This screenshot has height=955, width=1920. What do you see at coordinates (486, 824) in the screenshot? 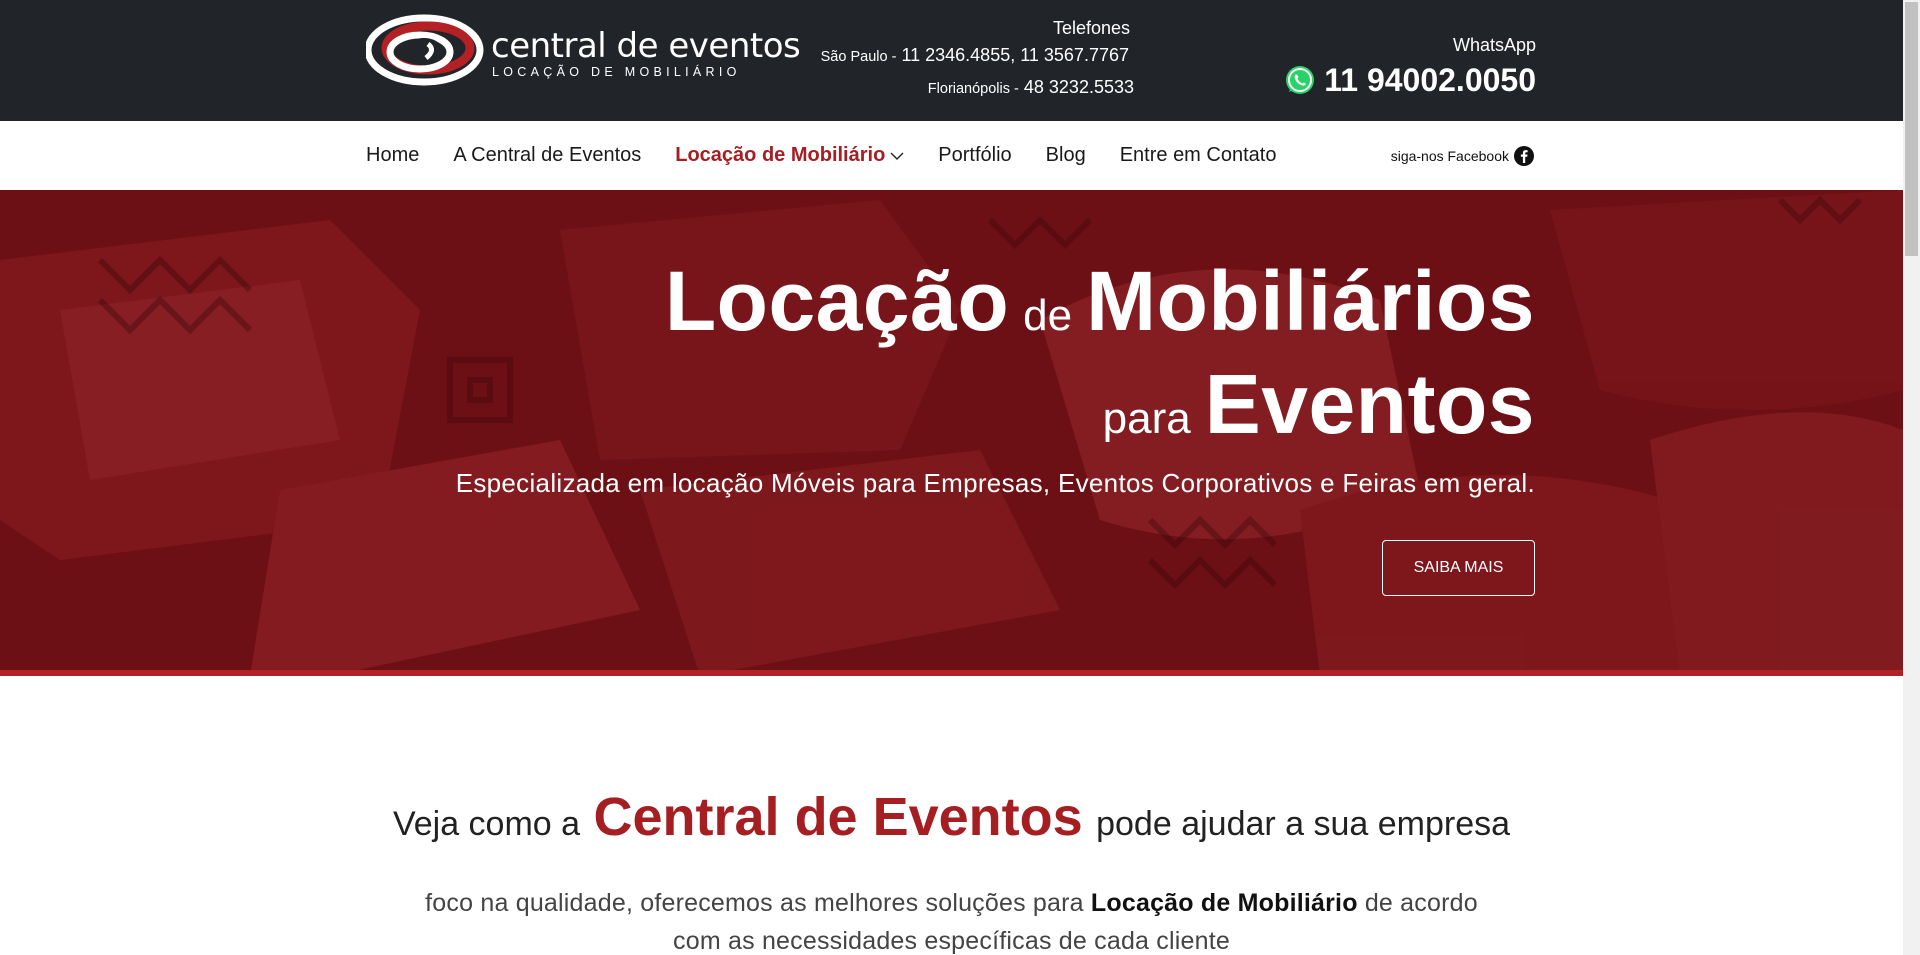
I see `intro-heading-pre: Veja como a` at bounding box center [486, 824].